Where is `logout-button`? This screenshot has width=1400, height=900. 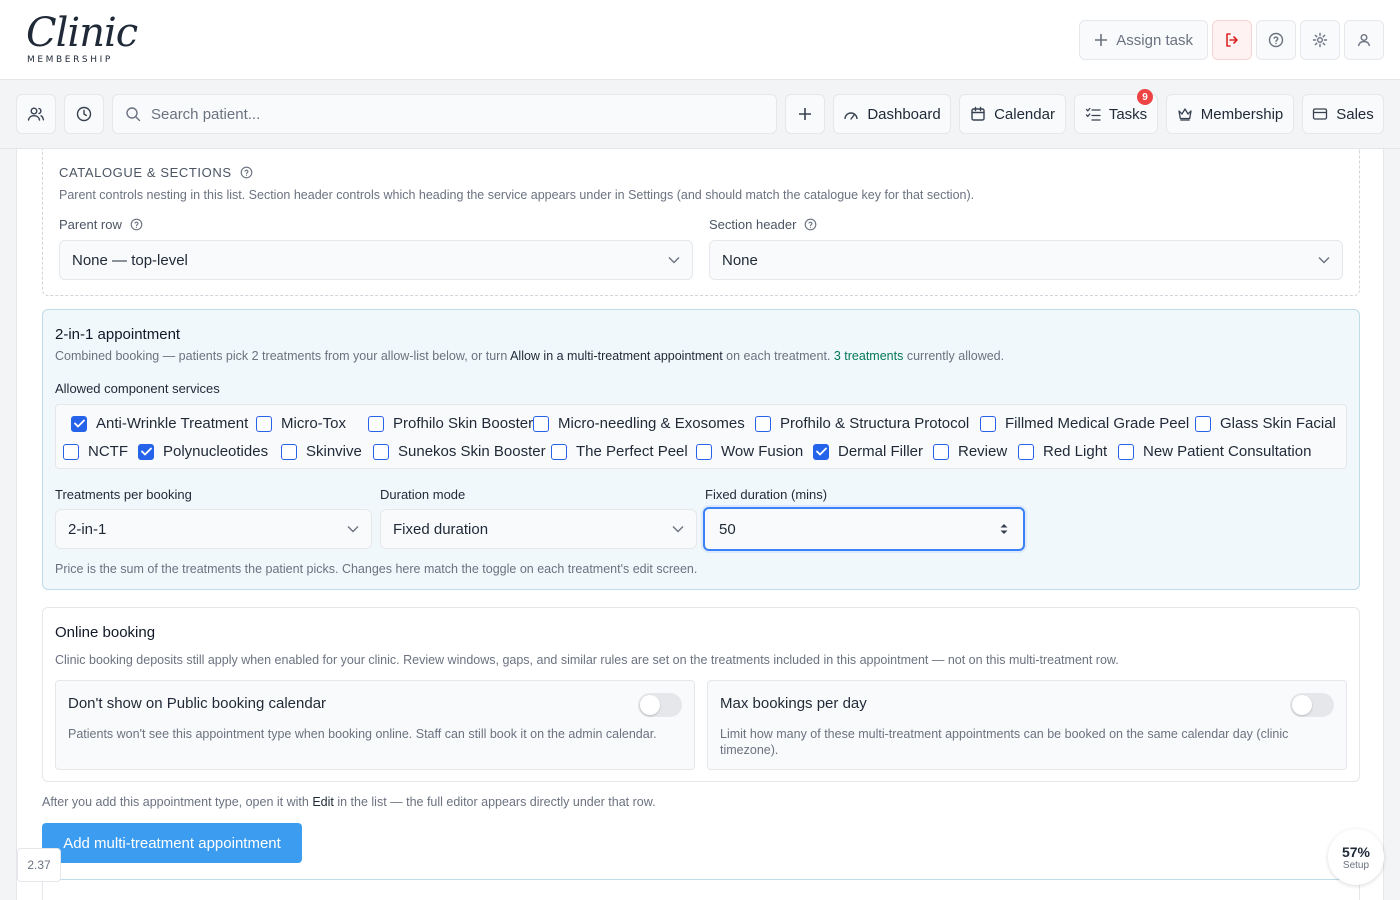 logout-button is located at coordinates (1232, 40).